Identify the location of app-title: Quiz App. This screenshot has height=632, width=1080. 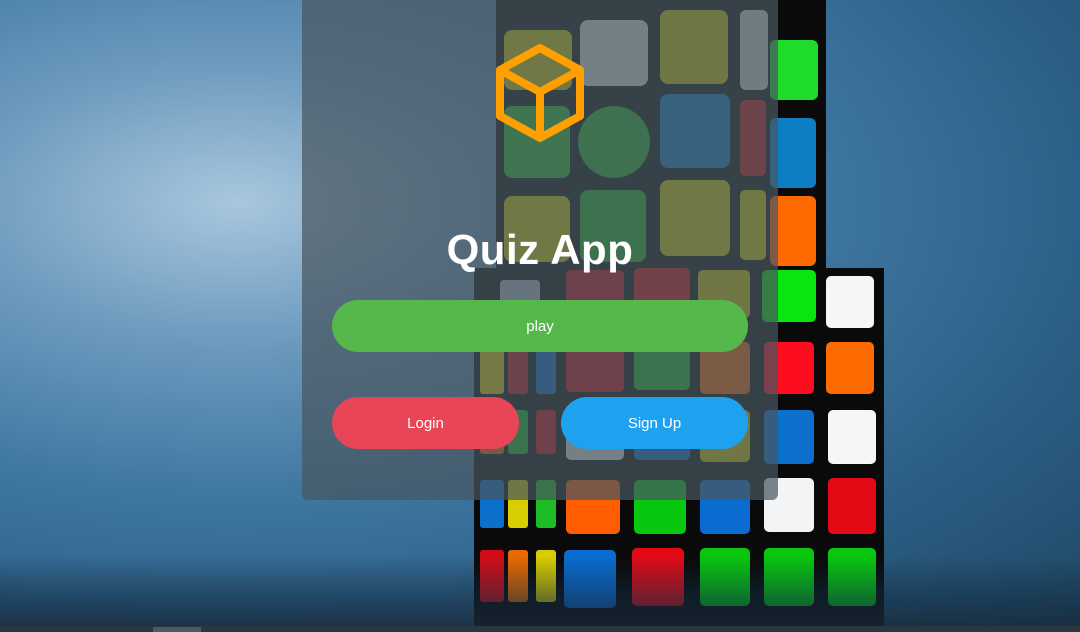
(540, 249).